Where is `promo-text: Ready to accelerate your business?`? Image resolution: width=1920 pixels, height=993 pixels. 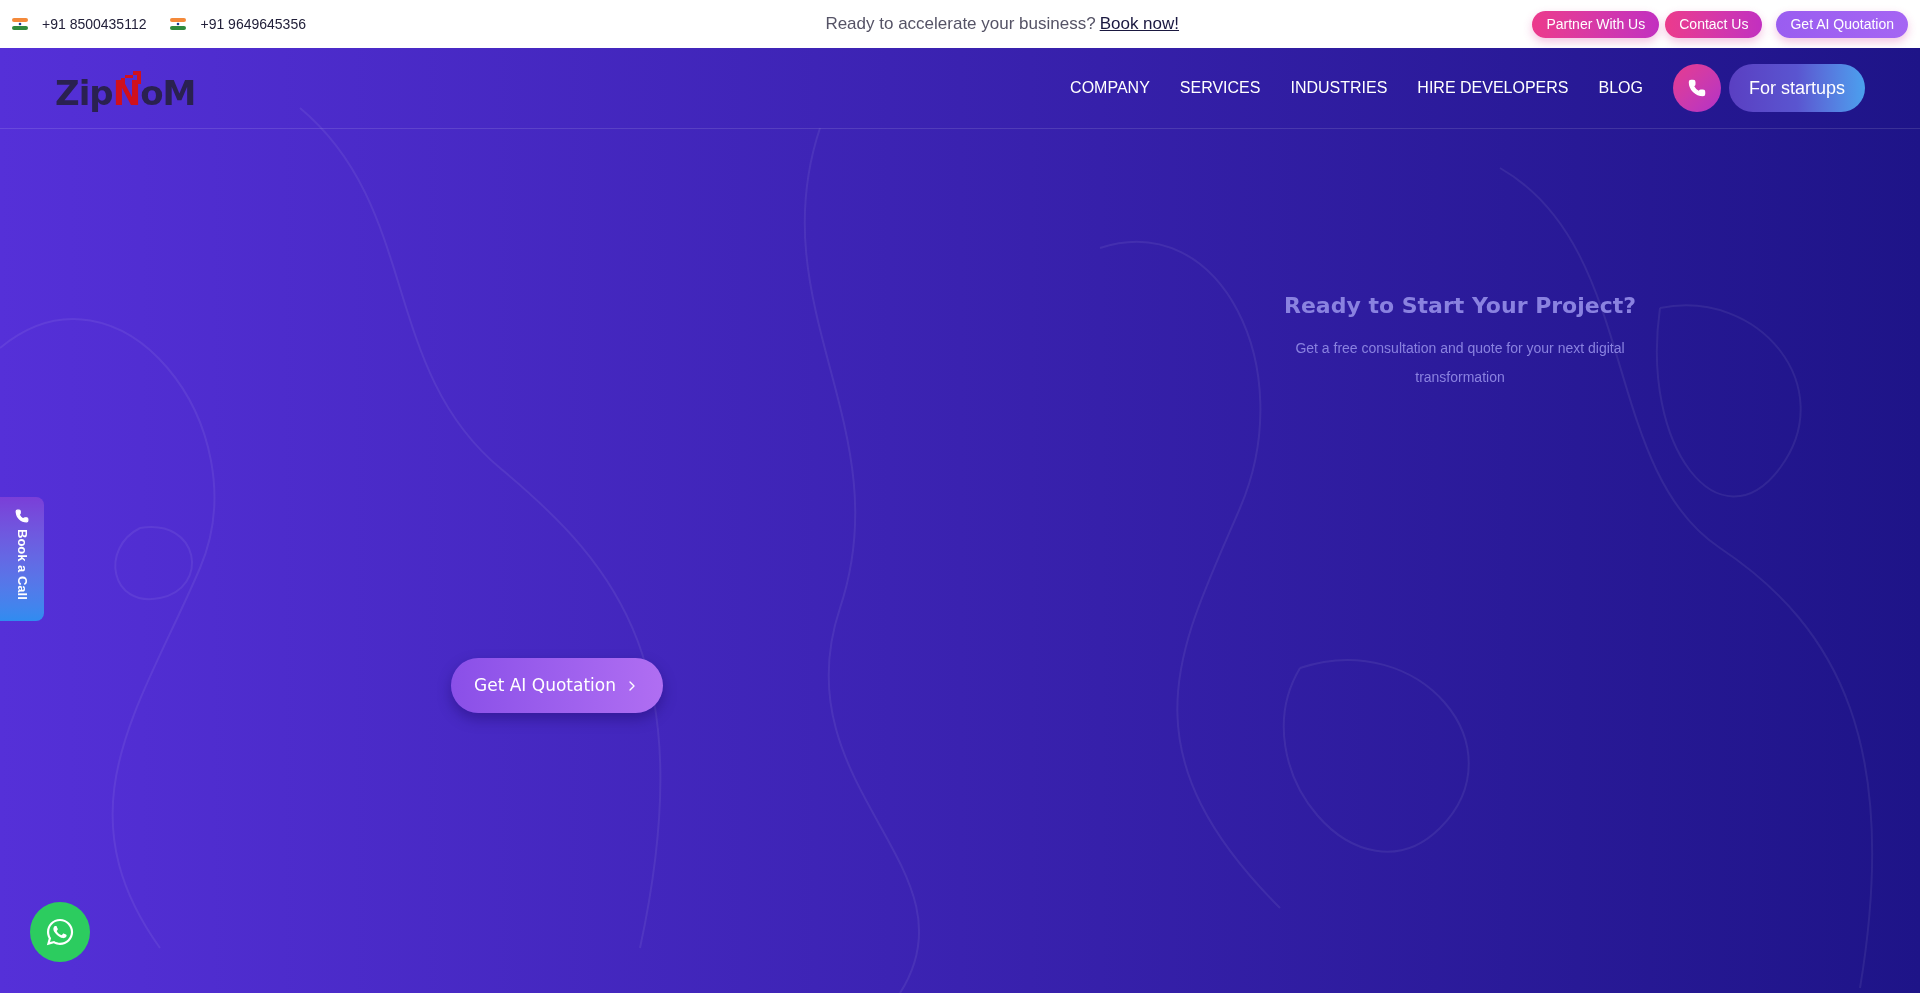
promo-text: Ready to accelerate your business? is located at coordinates (960, 24).